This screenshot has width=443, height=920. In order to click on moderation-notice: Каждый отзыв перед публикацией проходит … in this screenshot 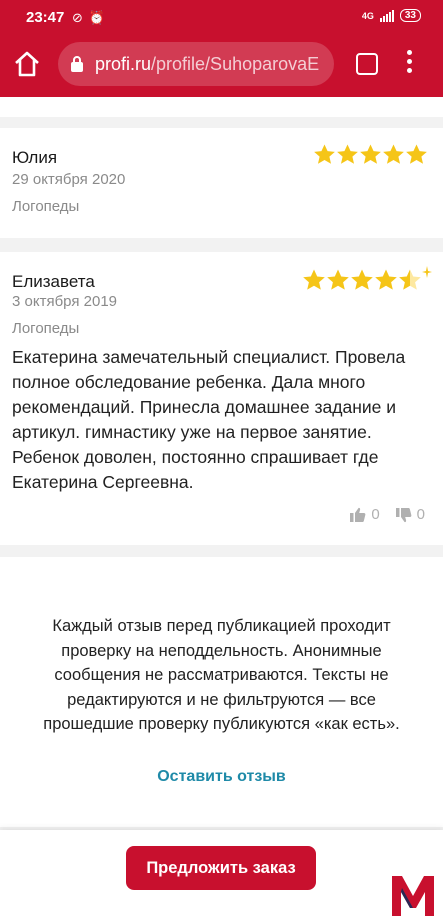, I will do `click(221, 675)`.